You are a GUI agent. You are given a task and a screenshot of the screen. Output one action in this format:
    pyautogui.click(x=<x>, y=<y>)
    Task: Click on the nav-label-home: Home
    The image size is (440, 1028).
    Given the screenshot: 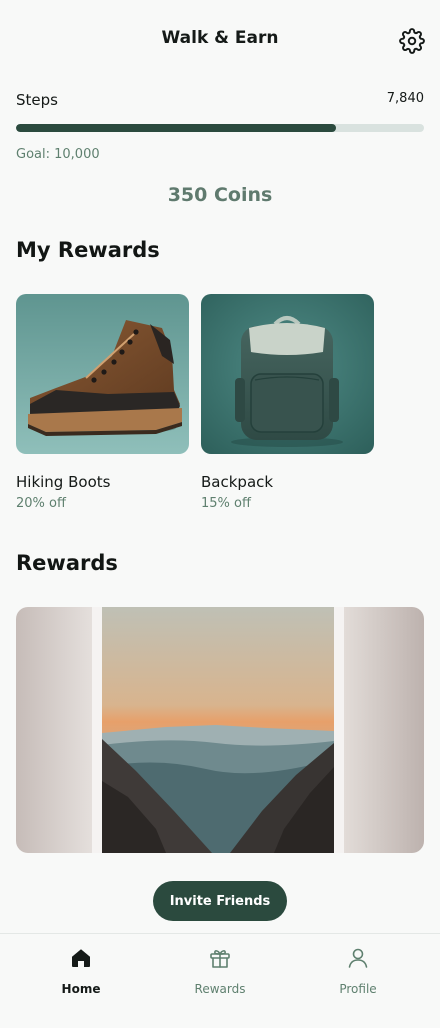 What is the action you would take?
    pyautogui.click(x=81, y=989)
    